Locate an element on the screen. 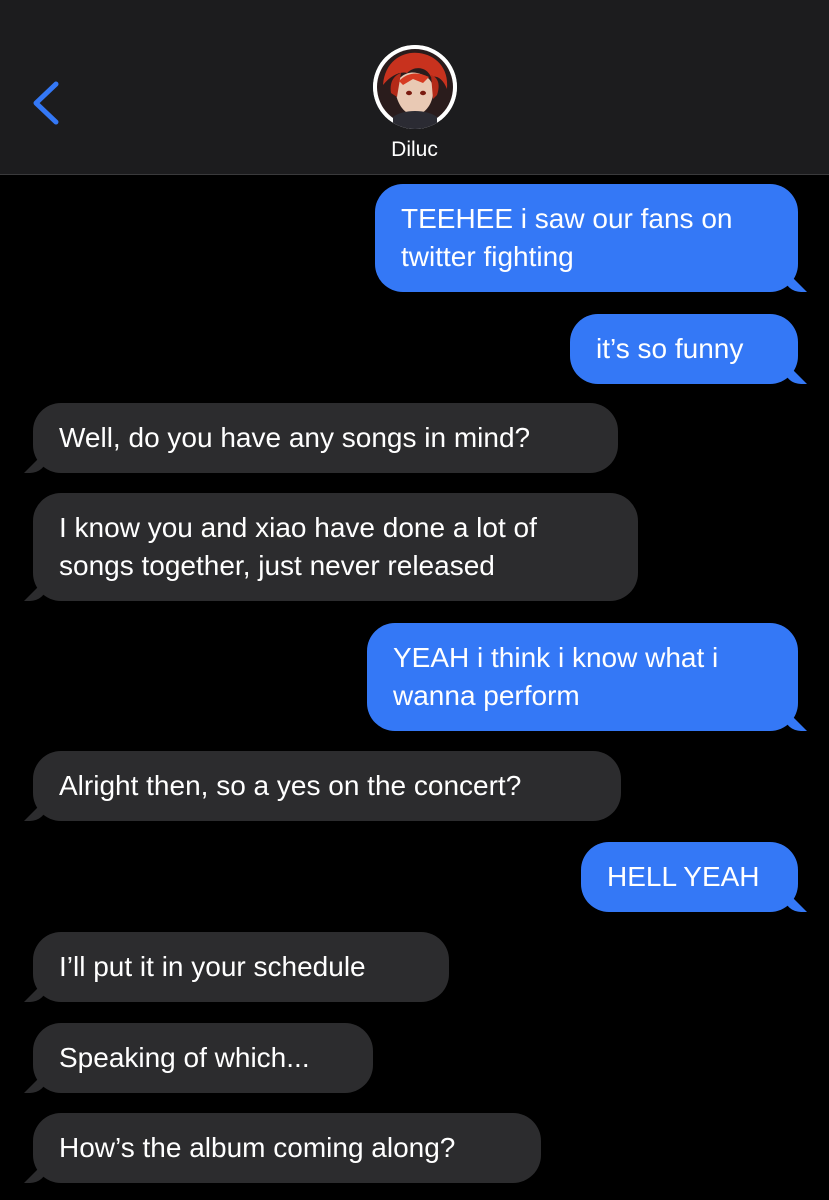 The width and height of the screenshot is (829, 1200). message-bubble-received: Alright then, so a yes on the concert? is located at coordinates (327, 786).